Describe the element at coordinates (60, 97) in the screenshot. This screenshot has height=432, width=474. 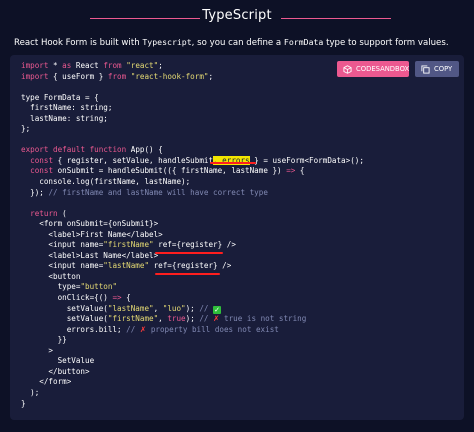
I see `code-line-4: type FormData = {` at that location.